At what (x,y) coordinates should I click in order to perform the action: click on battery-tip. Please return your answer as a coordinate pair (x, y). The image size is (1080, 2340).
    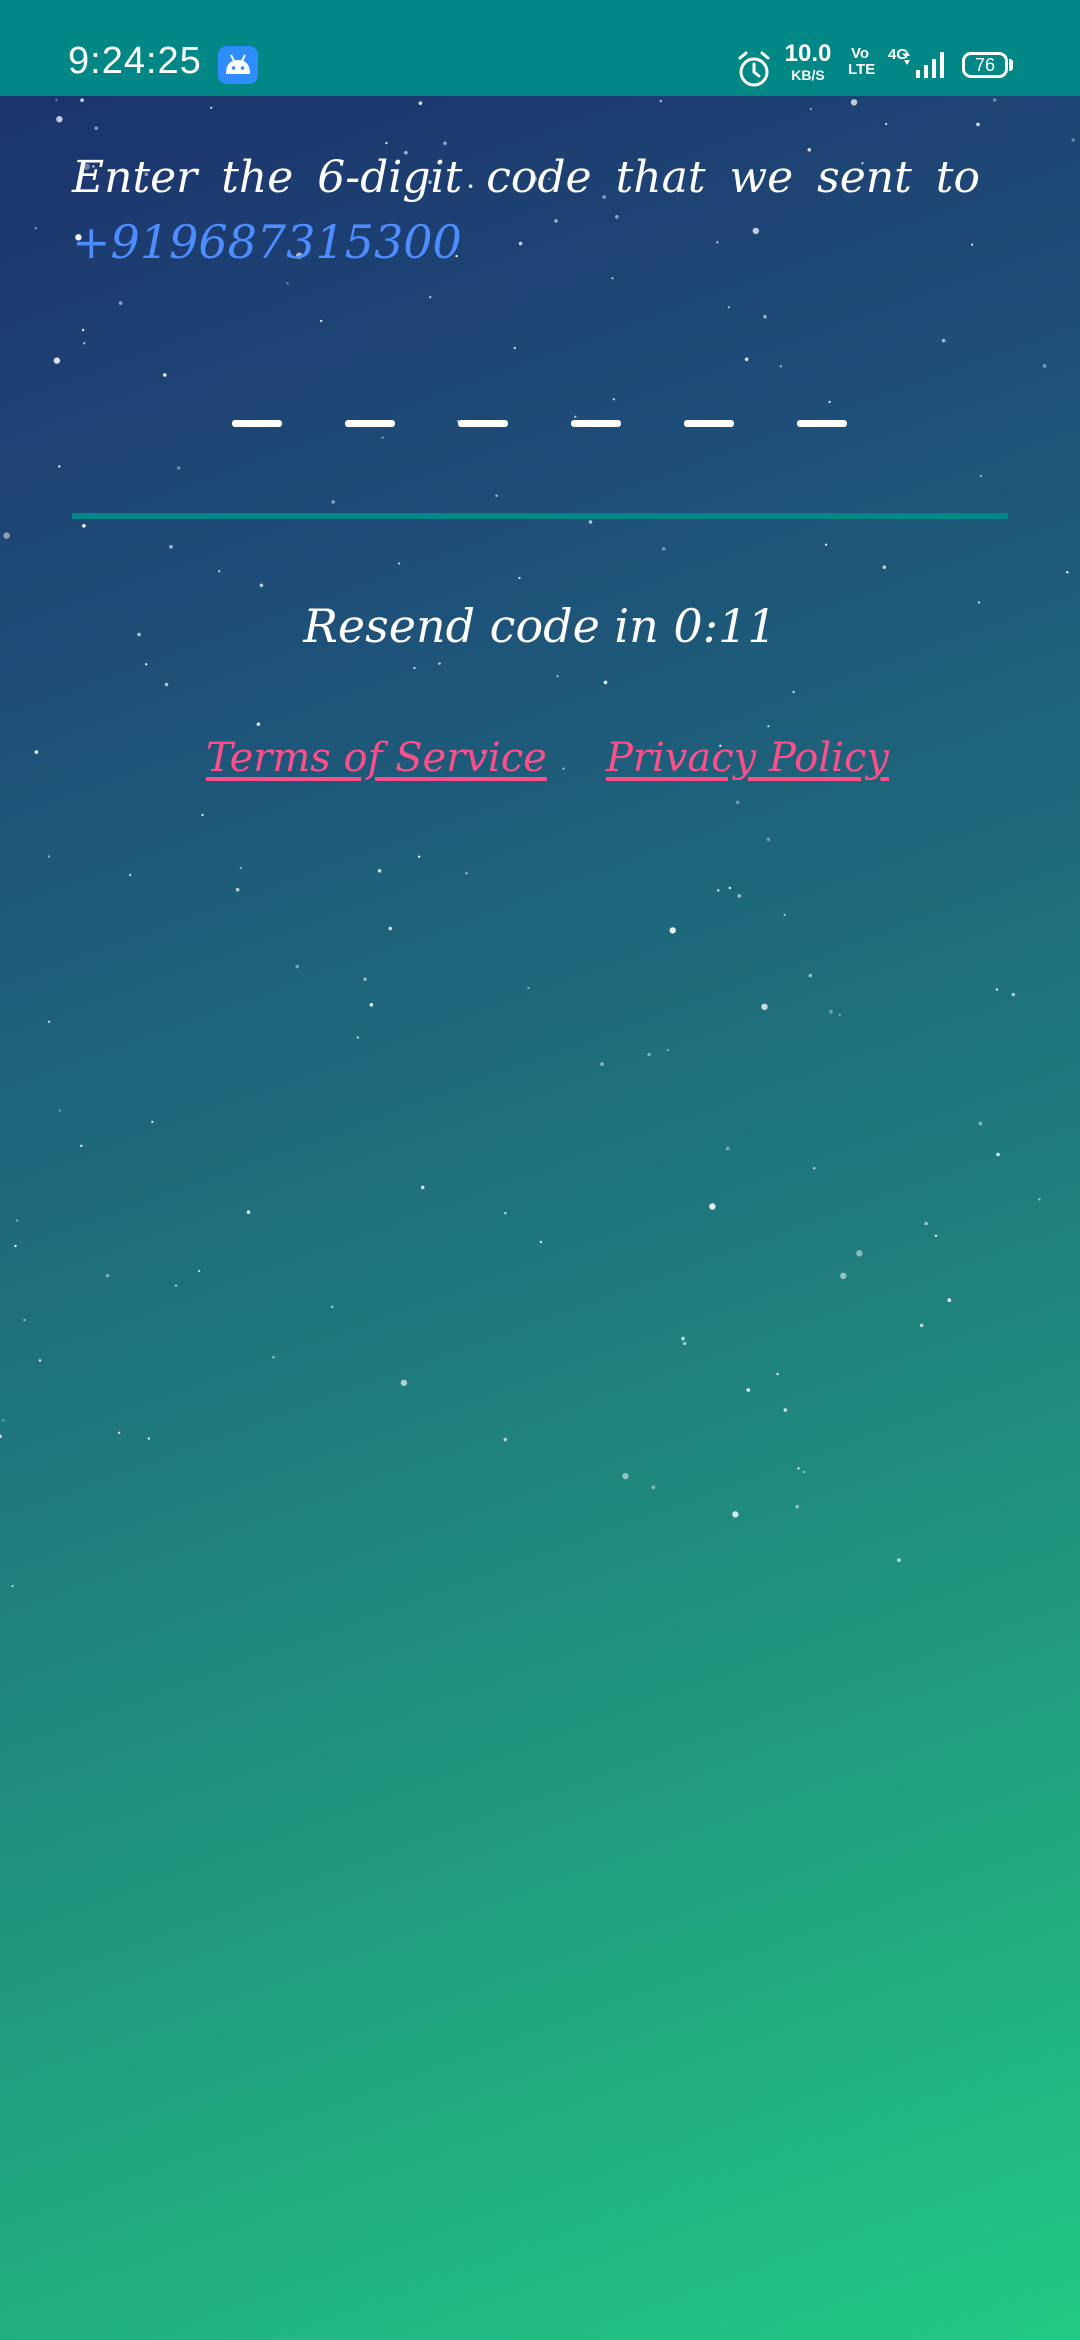
    Looking at the image, I should click on (1011, 65).